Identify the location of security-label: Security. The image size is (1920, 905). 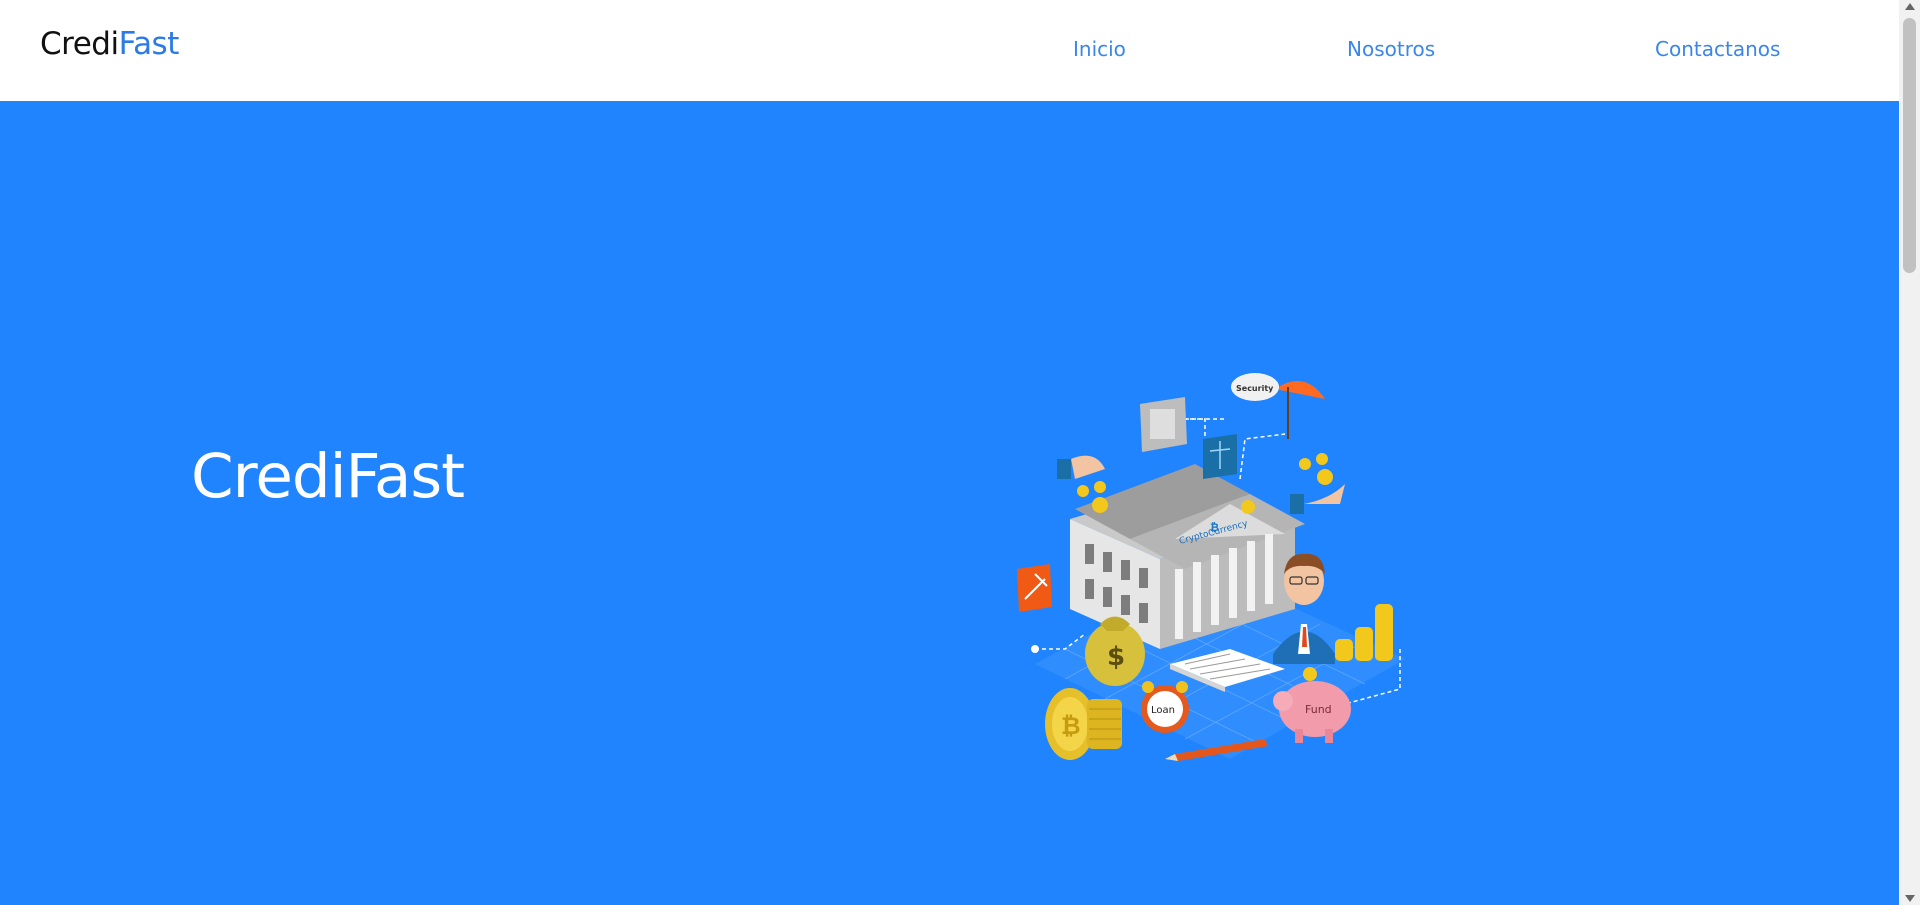
(1255, 388).